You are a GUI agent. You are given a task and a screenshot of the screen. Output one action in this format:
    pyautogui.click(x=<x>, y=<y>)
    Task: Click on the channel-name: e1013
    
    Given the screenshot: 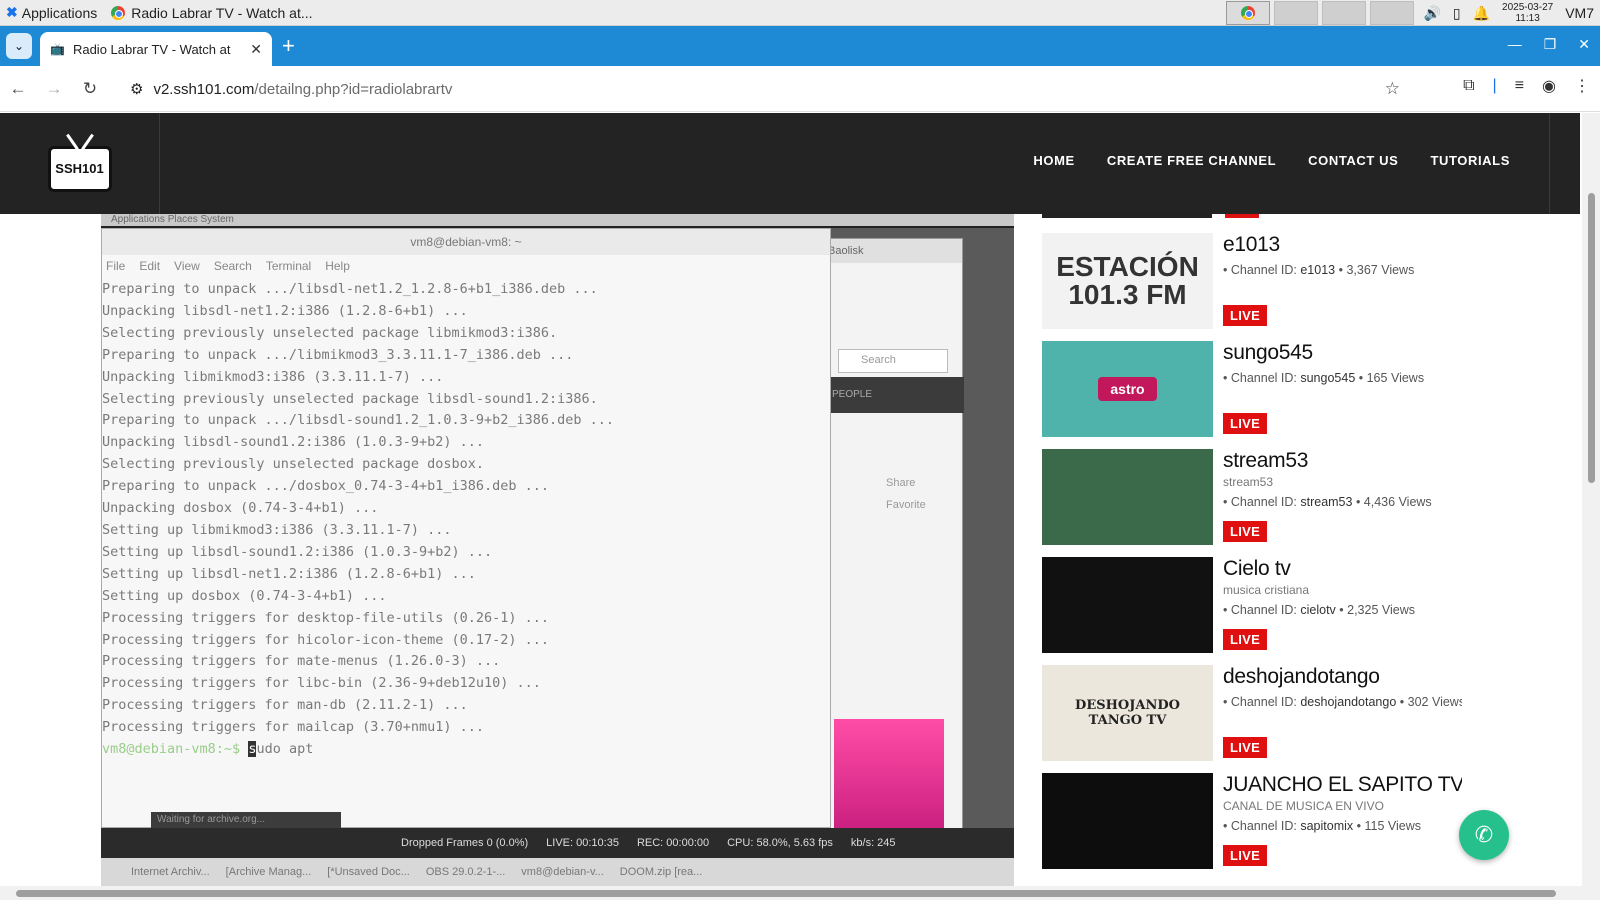 What is the action you would take?
    pyautogui.click(x=1342, y=245)
    